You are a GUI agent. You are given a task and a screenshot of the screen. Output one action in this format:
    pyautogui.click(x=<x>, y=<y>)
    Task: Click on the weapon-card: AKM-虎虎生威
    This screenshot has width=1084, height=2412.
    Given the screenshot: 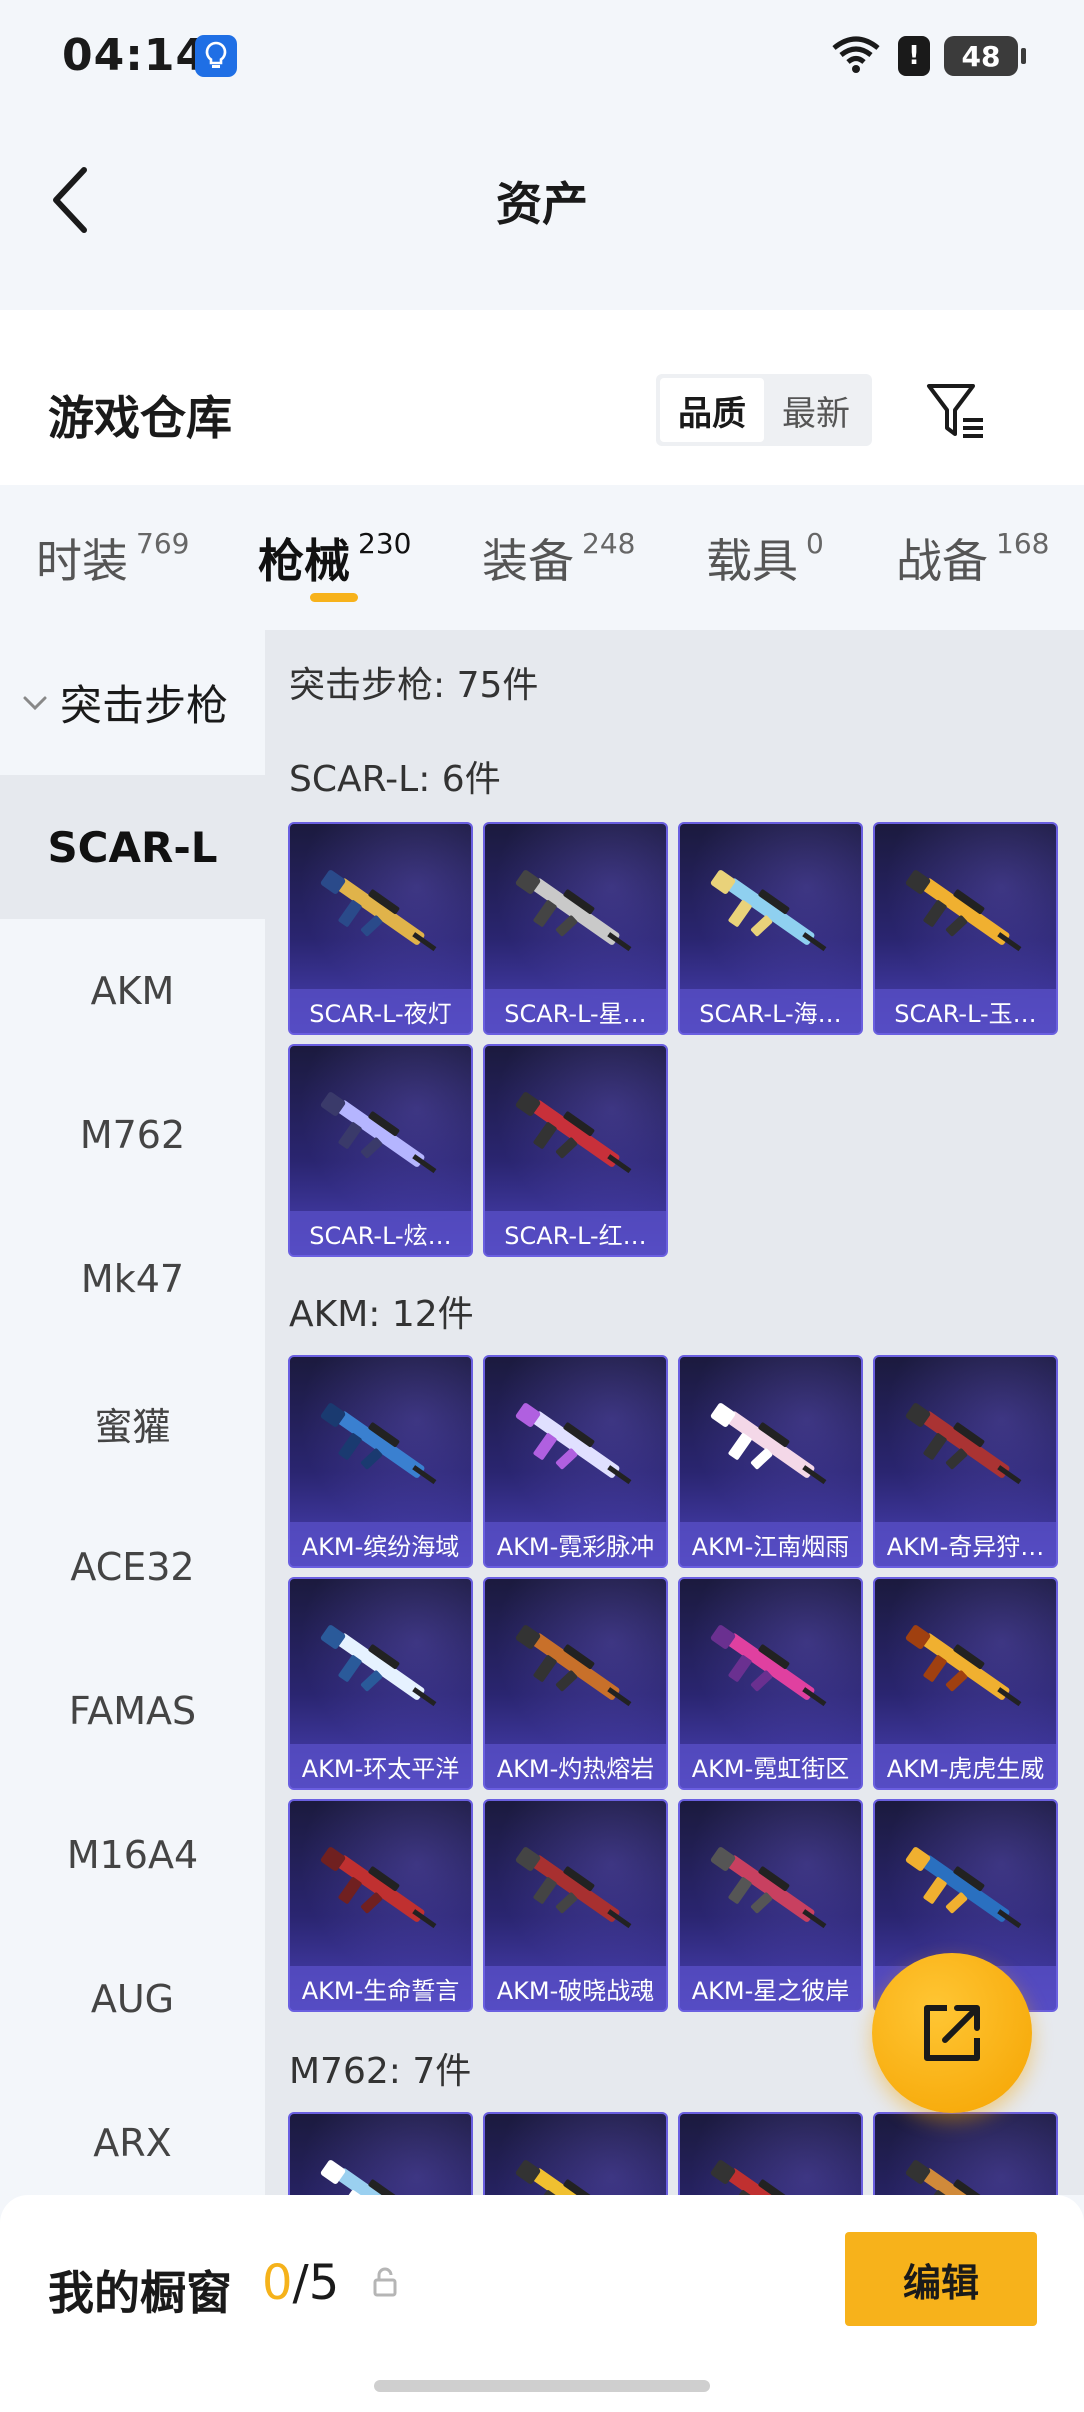 What is the action you would take?
    pyautogui.click(x=965, y=1683)
    